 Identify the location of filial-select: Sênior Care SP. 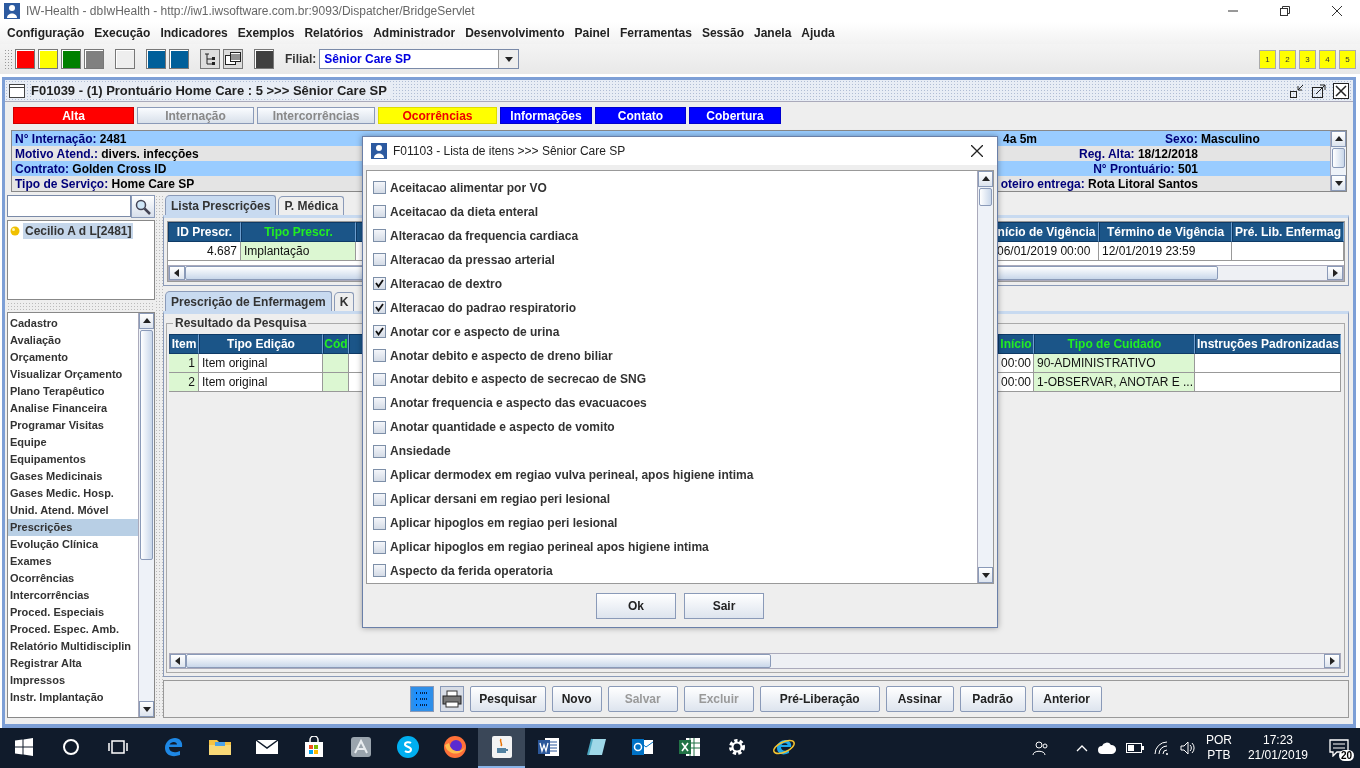
(419, 59).